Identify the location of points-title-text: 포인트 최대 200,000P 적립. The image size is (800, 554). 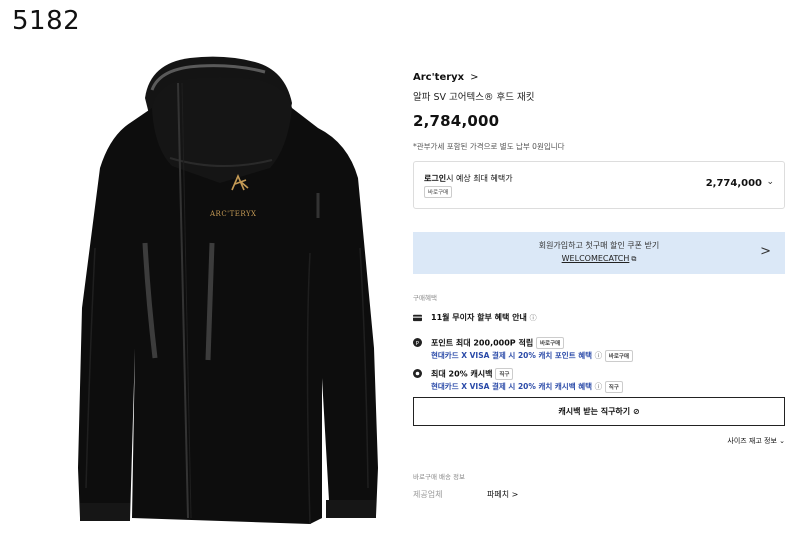
(482, 343).